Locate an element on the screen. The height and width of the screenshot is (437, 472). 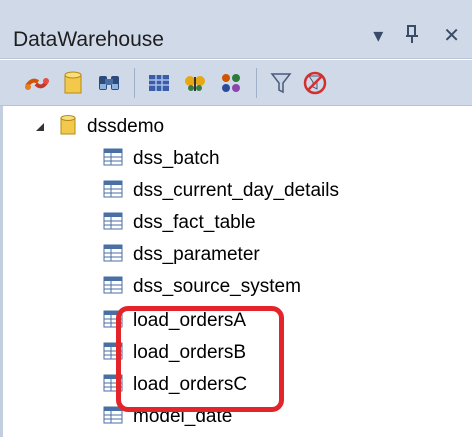
title-buttons: ▾ ✕ is located at coordinates (416, 36).